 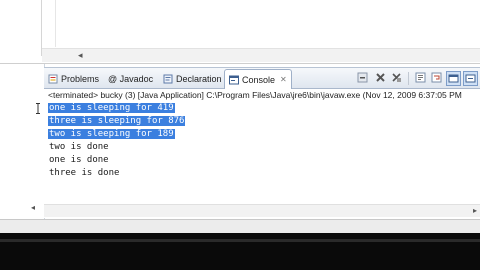 I want to click on console-line: one is done, so click(x=263, y=160).